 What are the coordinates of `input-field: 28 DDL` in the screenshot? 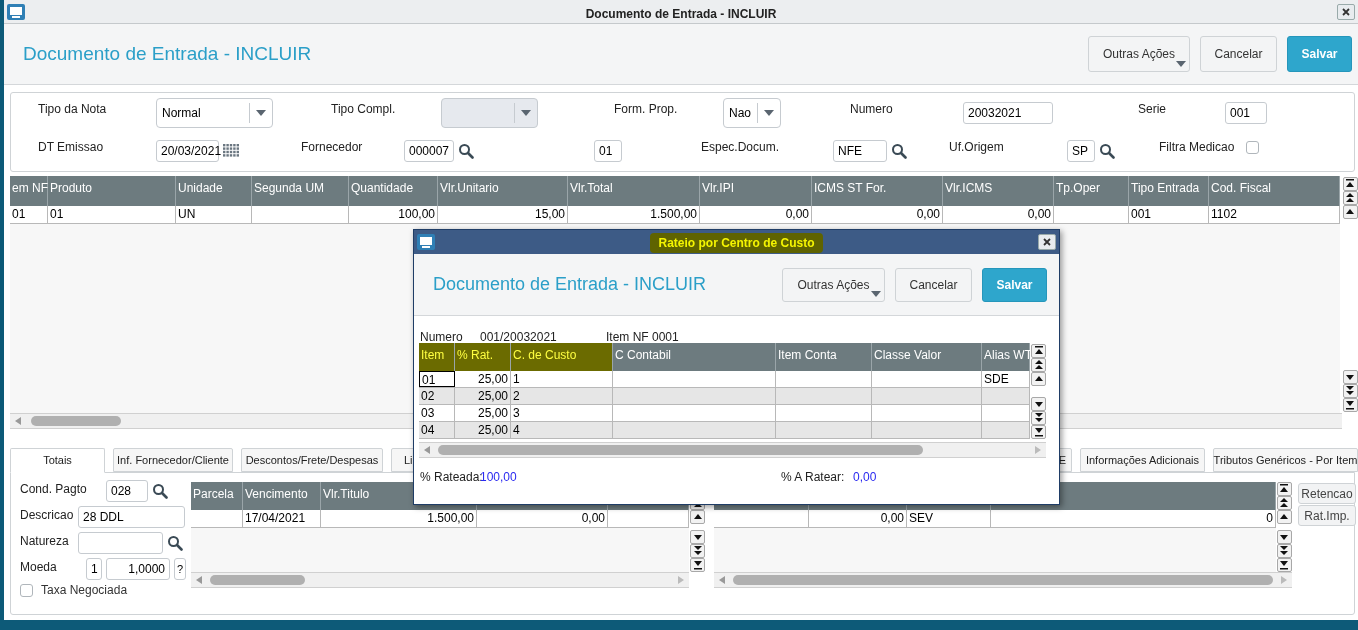 It's located at (131, 517).